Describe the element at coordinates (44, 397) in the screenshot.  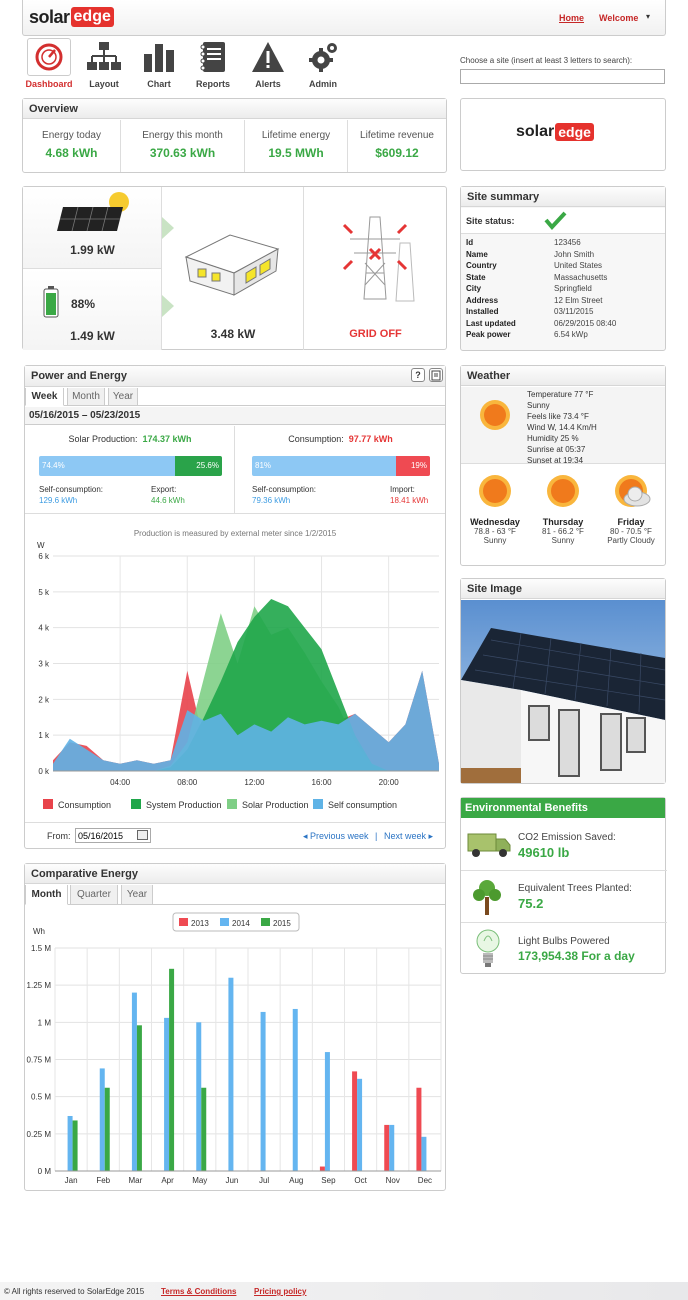
I see `tab-week: Week` at that location.